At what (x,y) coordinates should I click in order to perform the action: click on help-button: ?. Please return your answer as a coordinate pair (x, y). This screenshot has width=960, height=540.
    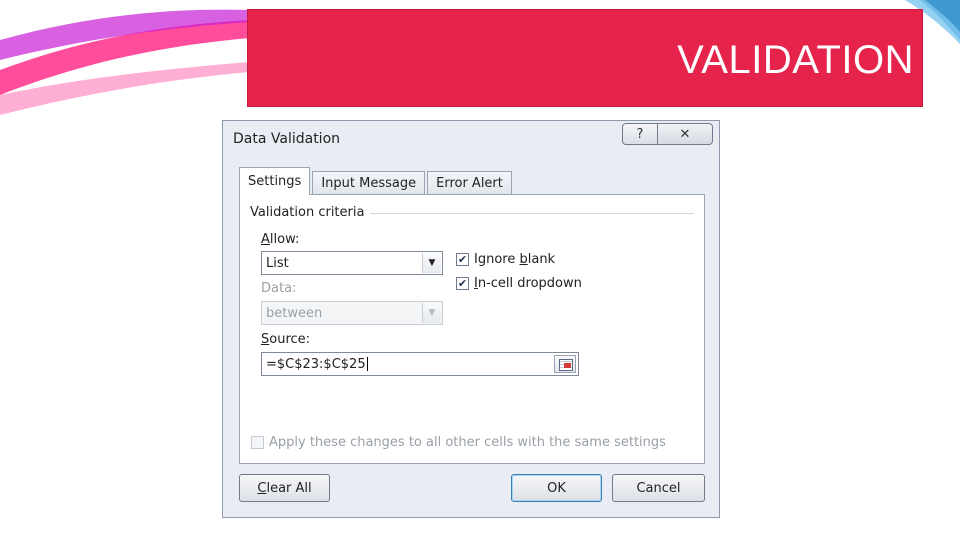
    Looking at the image, I should click on (640, 134).